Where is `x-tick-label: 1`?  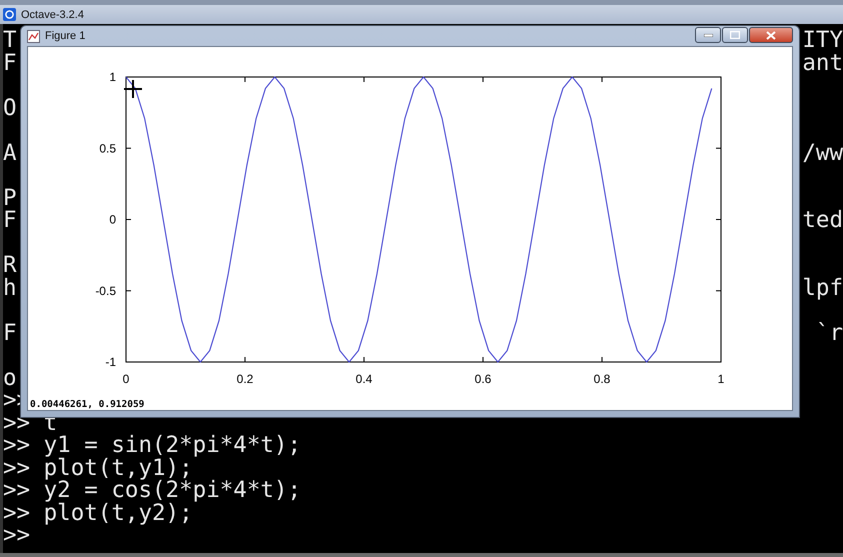 x-tick-label: 1 is located at coordinates (721, 379).